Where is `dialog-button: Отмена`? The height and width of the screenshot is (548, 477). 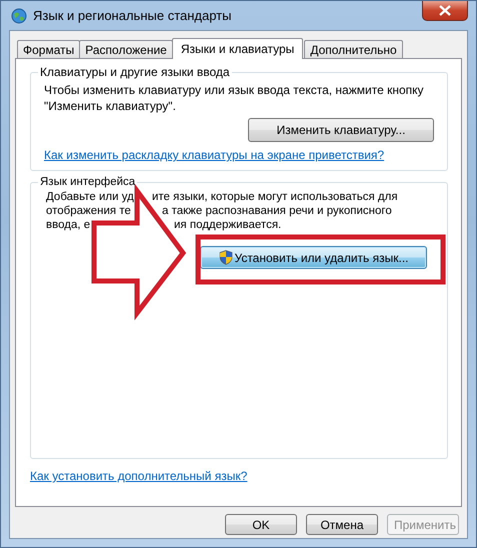 dialog-button: Отмена is located at coordinates (342, 524).